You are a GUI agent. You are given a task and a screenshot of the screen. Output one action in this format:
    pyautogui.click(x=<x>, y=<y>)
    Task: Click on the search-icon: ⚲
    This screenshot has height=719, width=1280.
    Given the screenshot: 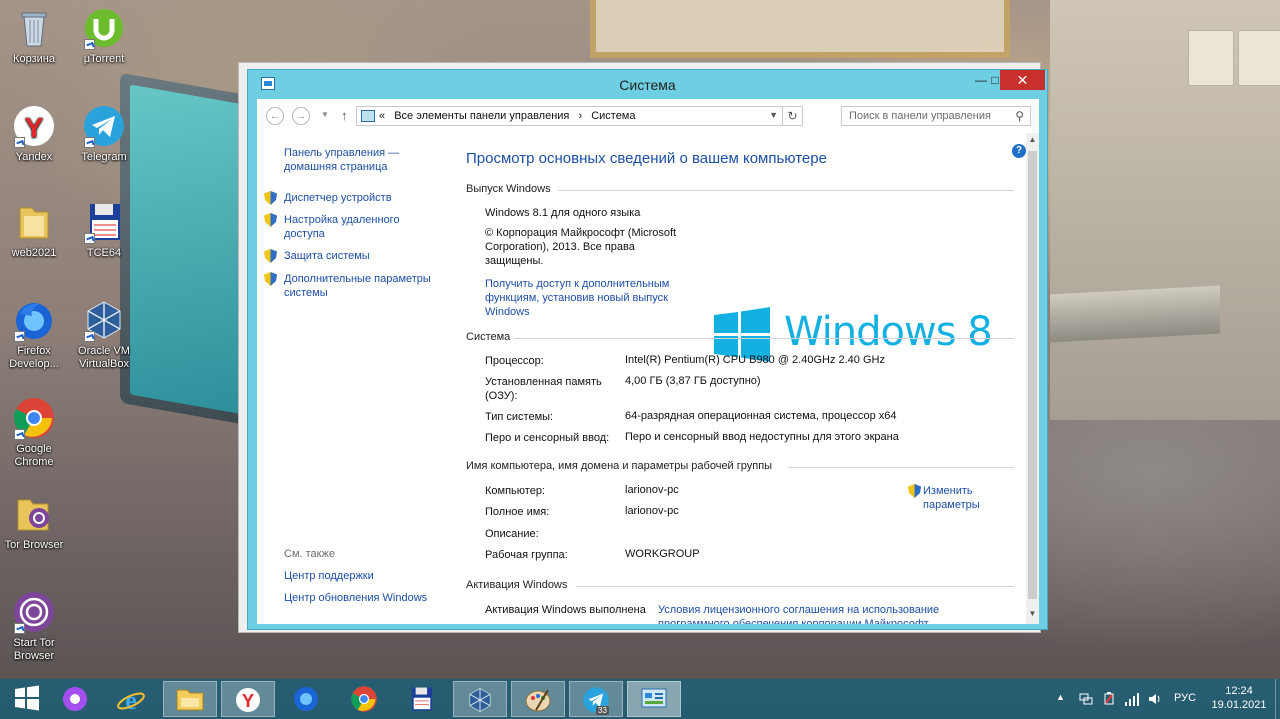 What is the action you would take?
    pyautogui.click(x=1019, y=116)
    